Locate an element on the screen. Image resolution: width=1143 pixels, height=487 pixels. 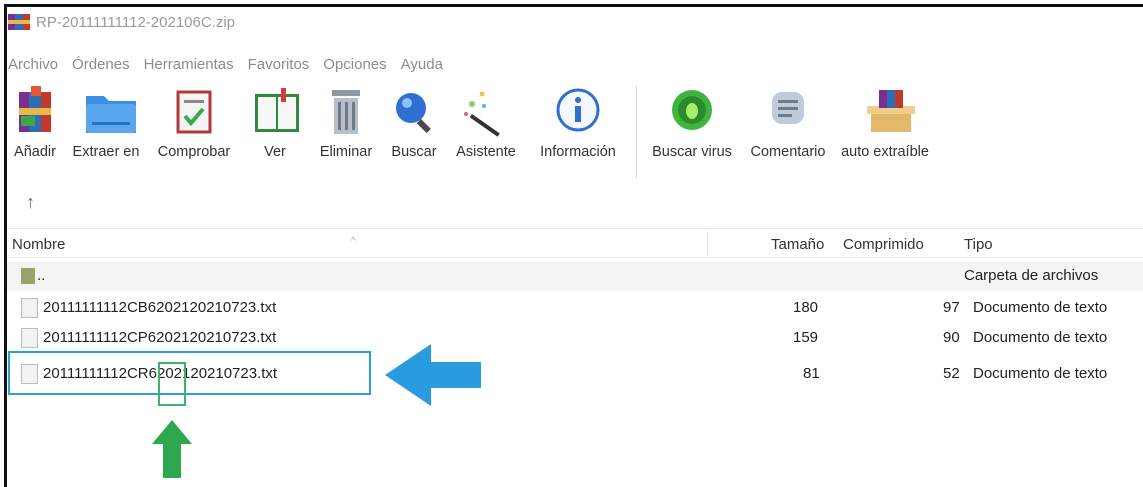
comment-icon is located at coordinates (788, 112).